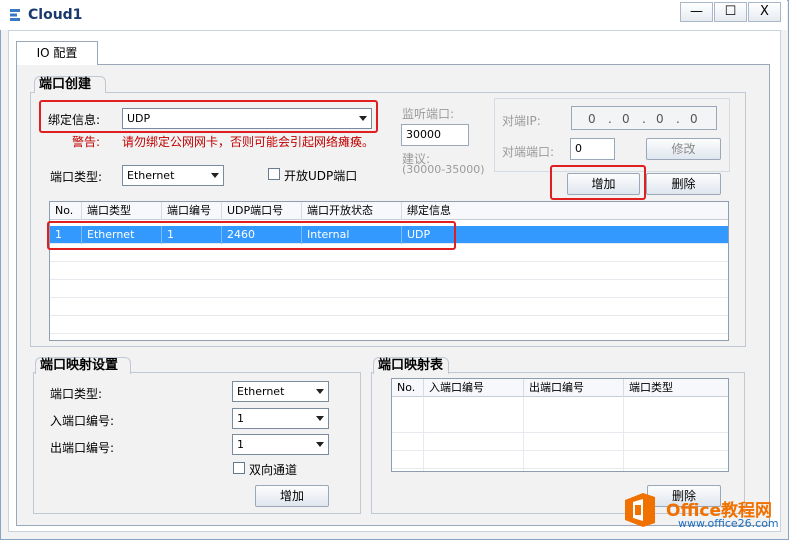 The width and height of the screenshot is (789, 540). I want to click on remote-ip-octet-4: 0, so click(694, 119).